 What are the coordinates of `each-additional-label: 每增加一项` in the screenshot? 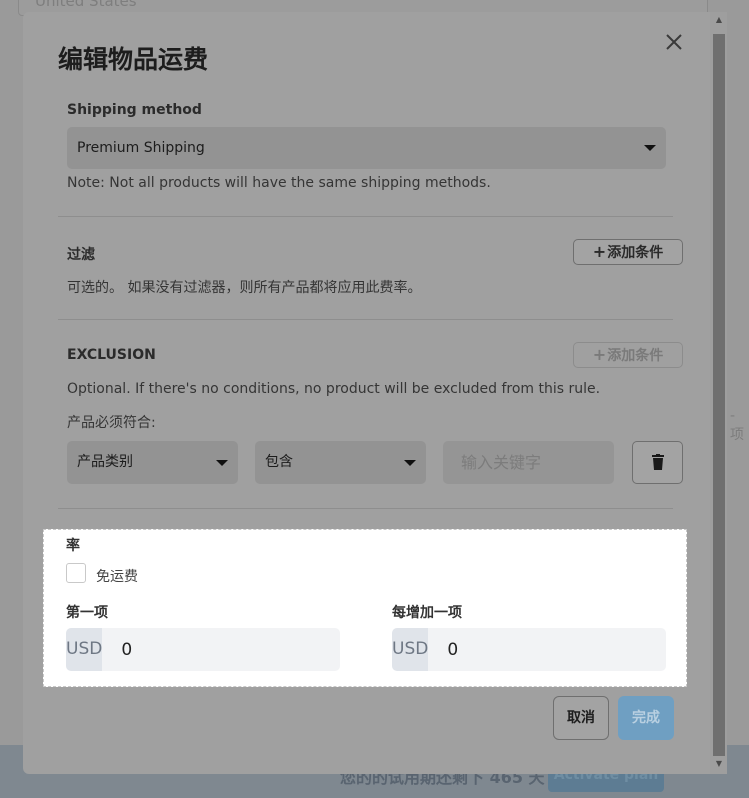 It's located at (427, 613).